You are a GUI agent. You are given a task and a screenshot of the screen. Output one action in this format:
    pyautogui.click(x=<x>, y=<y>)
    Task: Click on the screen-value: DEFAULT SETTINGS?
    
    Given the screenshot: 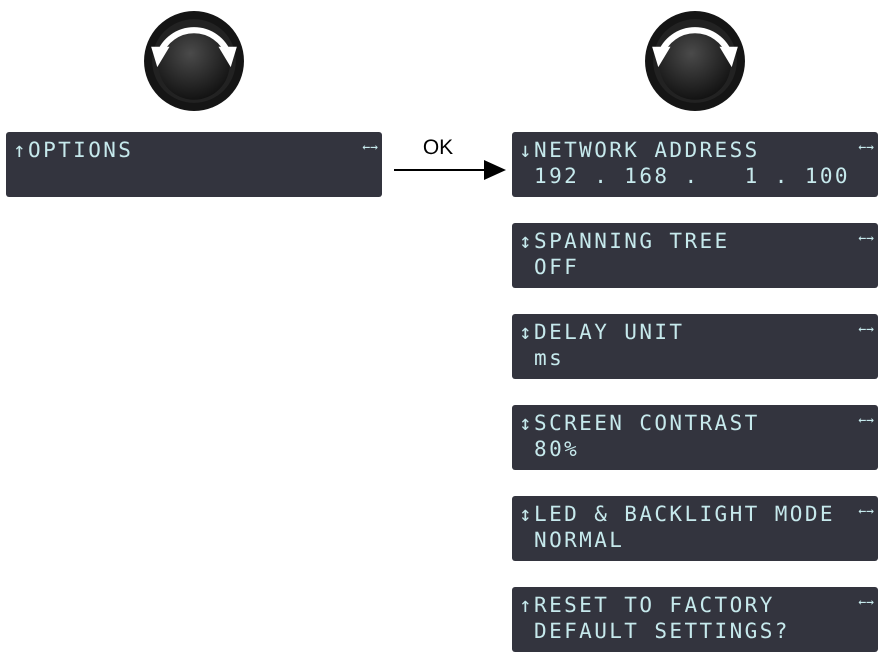 What is the action you would take?
    pyautogui.click(x=661, y=631)
    